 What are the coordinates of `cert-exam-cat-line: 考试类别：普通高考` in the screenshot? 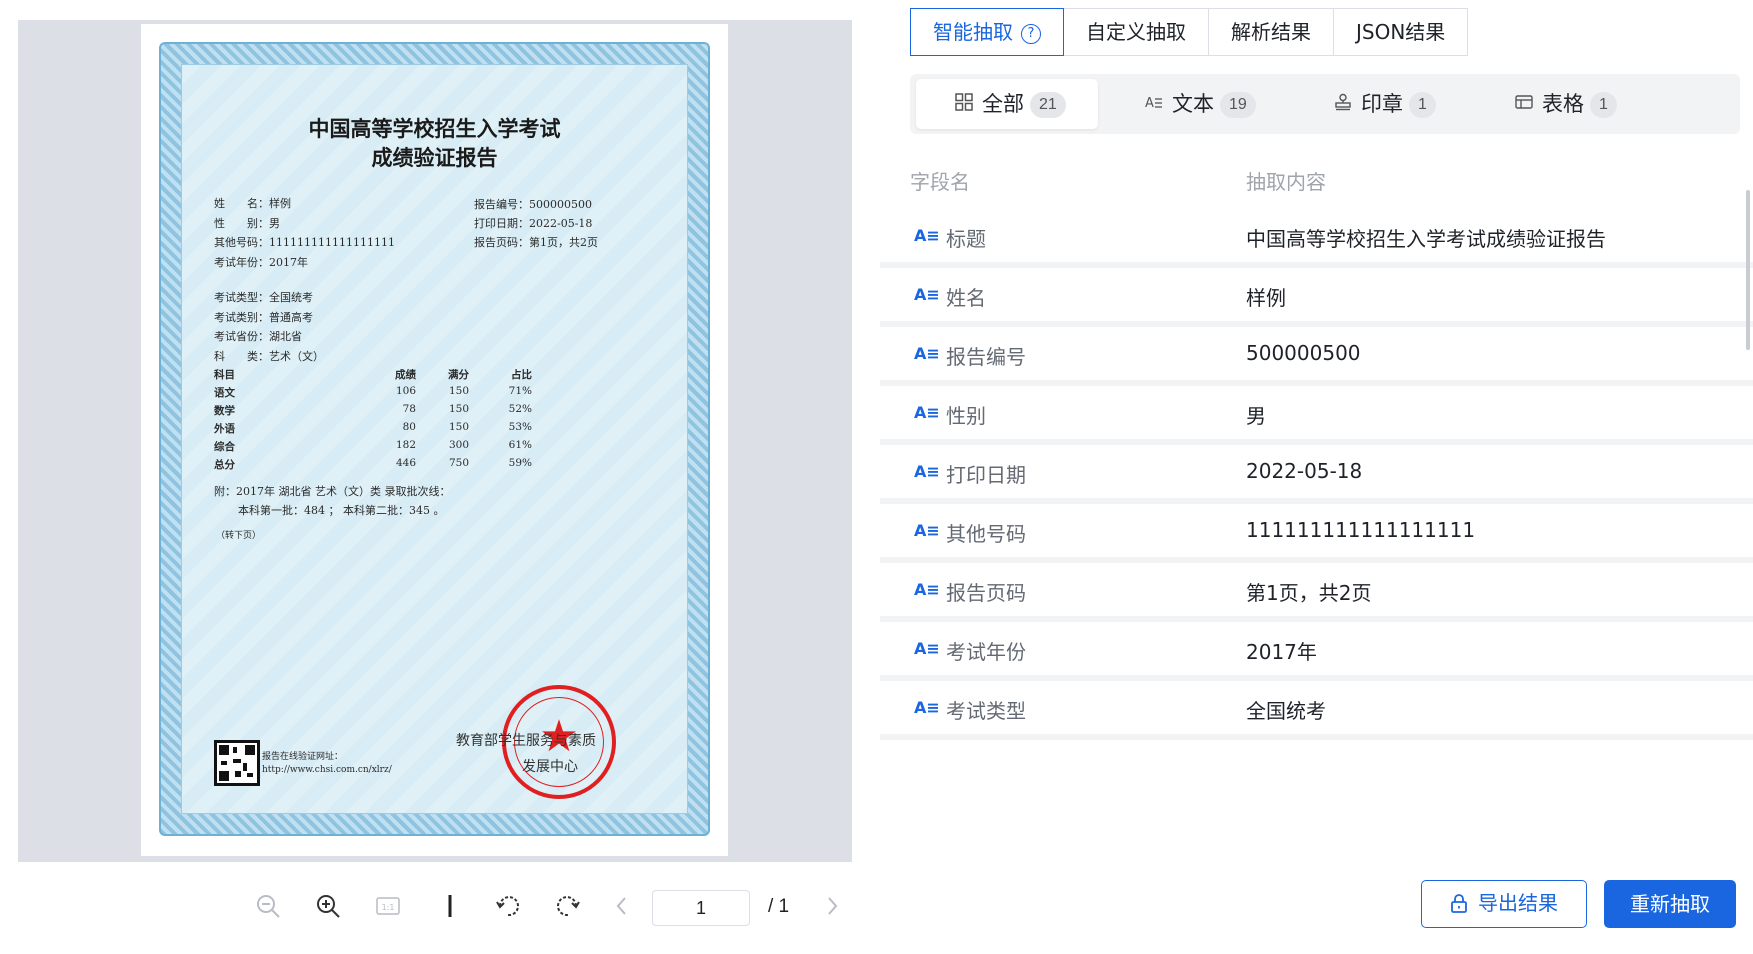 It's located at (263, 317).